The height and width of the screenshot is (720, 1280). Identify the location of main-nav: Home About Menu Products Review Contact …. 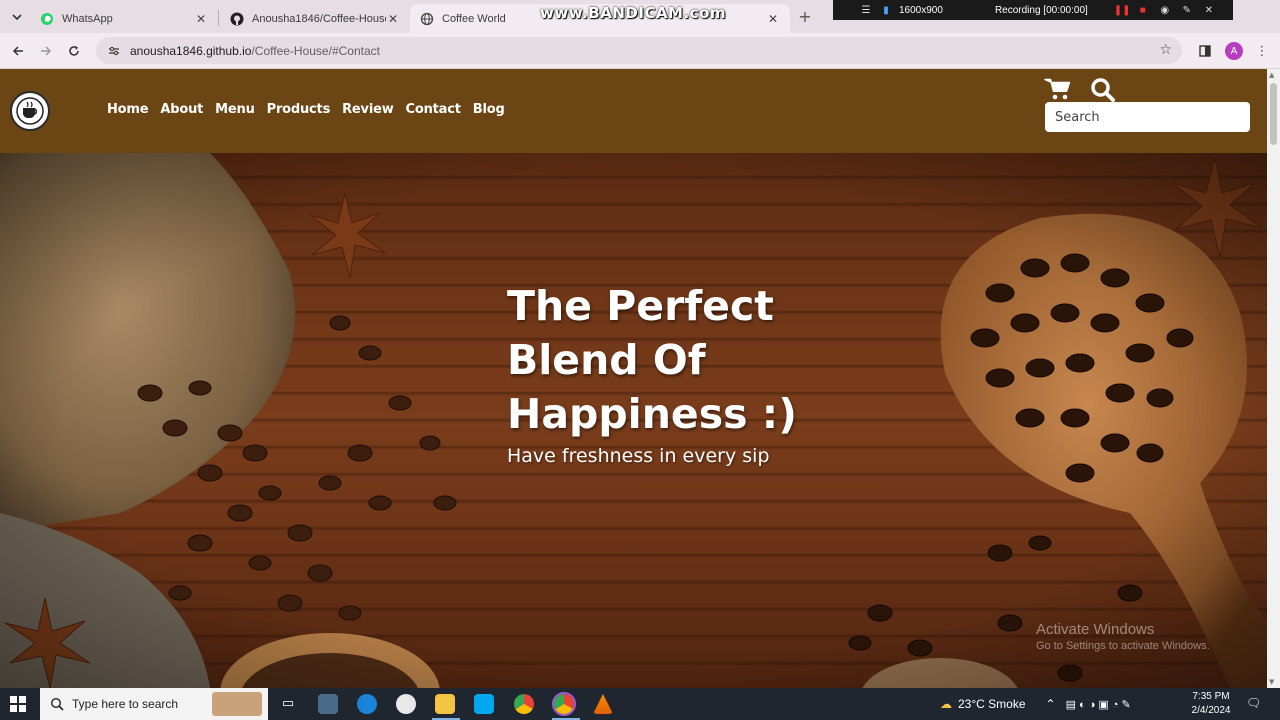
(312, 109).